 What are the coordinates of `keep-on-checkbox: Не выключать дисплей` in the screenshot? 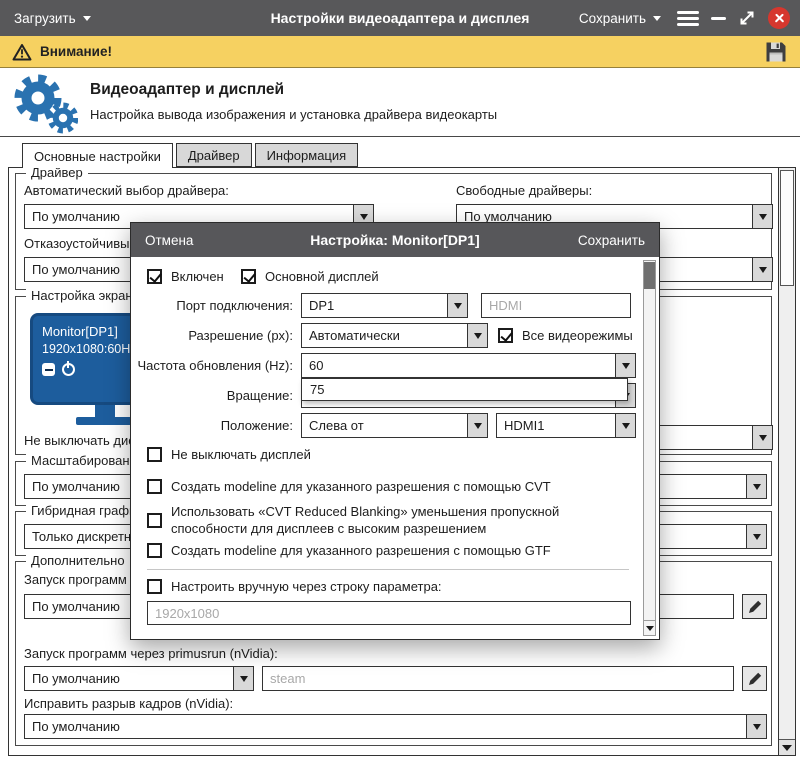 It's located at (229, 454).